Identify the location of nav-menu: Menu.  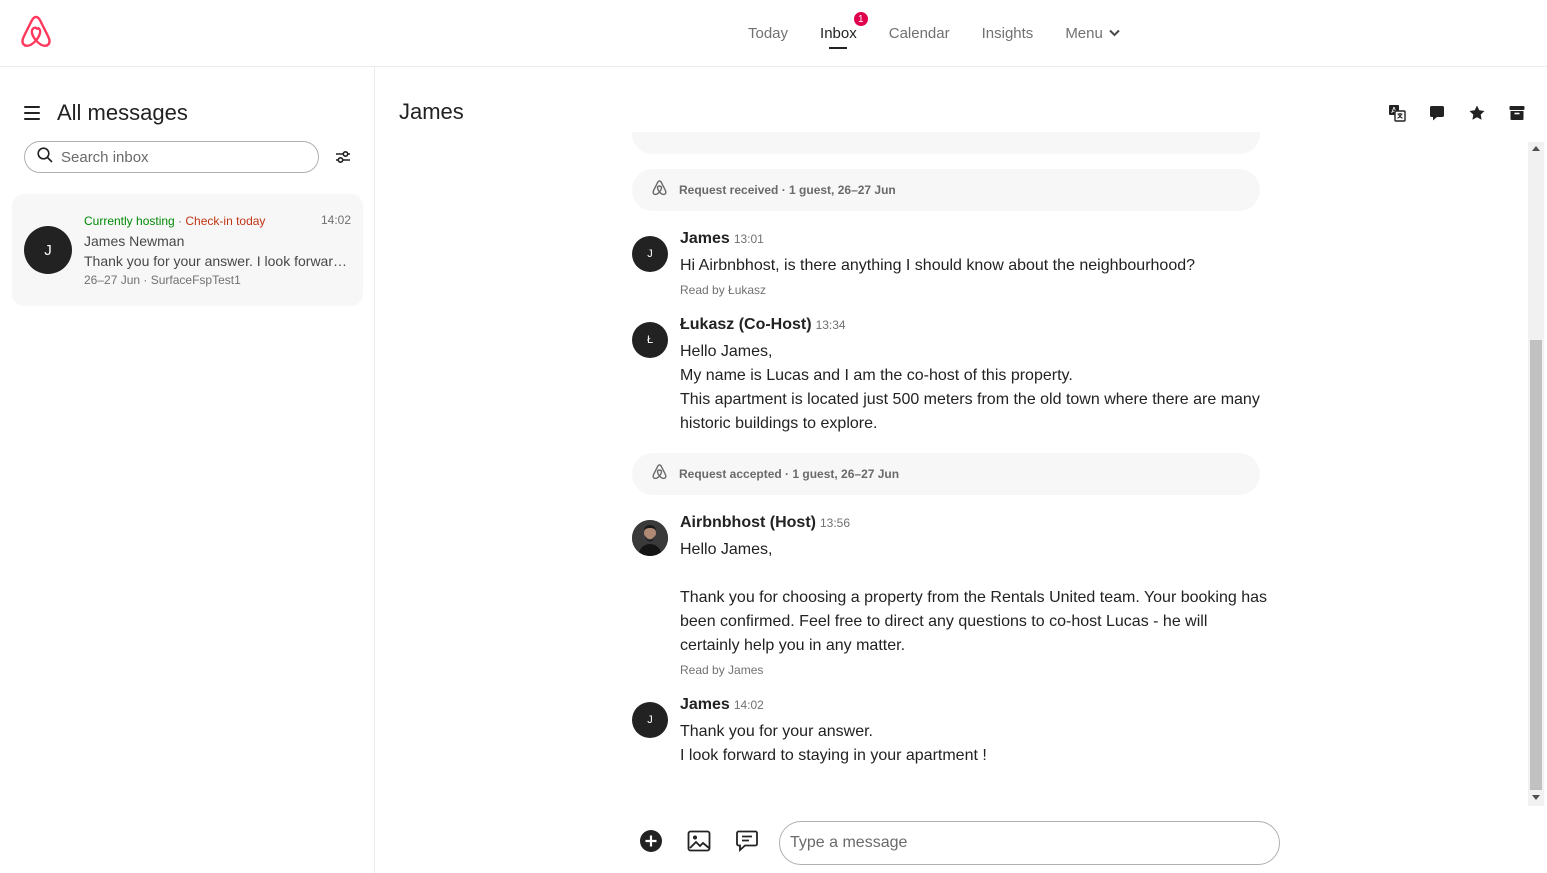
(1092, 33).